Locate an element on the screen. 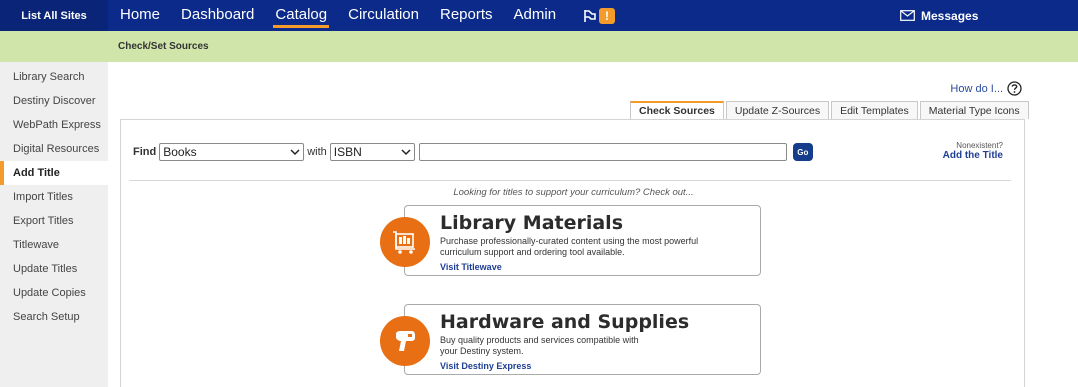 The height and width of the screenshot is (387, 1078). sidebar-item-library-search: Library Search is located at coordinates (54, 77).